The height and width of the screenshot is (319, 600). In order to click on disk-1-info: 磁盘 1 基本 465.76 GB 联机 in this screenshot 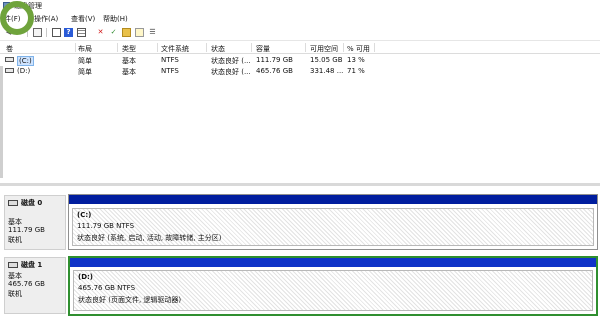, I will do `click(35, 285)`.